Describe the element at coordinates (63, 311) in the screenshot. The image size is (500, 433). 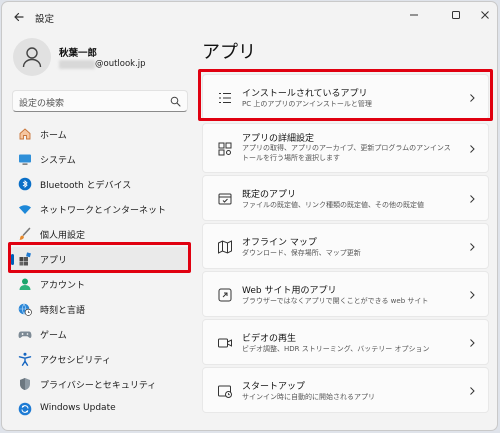
I see `sidebar-item-label: 時刻と言語` at that location.